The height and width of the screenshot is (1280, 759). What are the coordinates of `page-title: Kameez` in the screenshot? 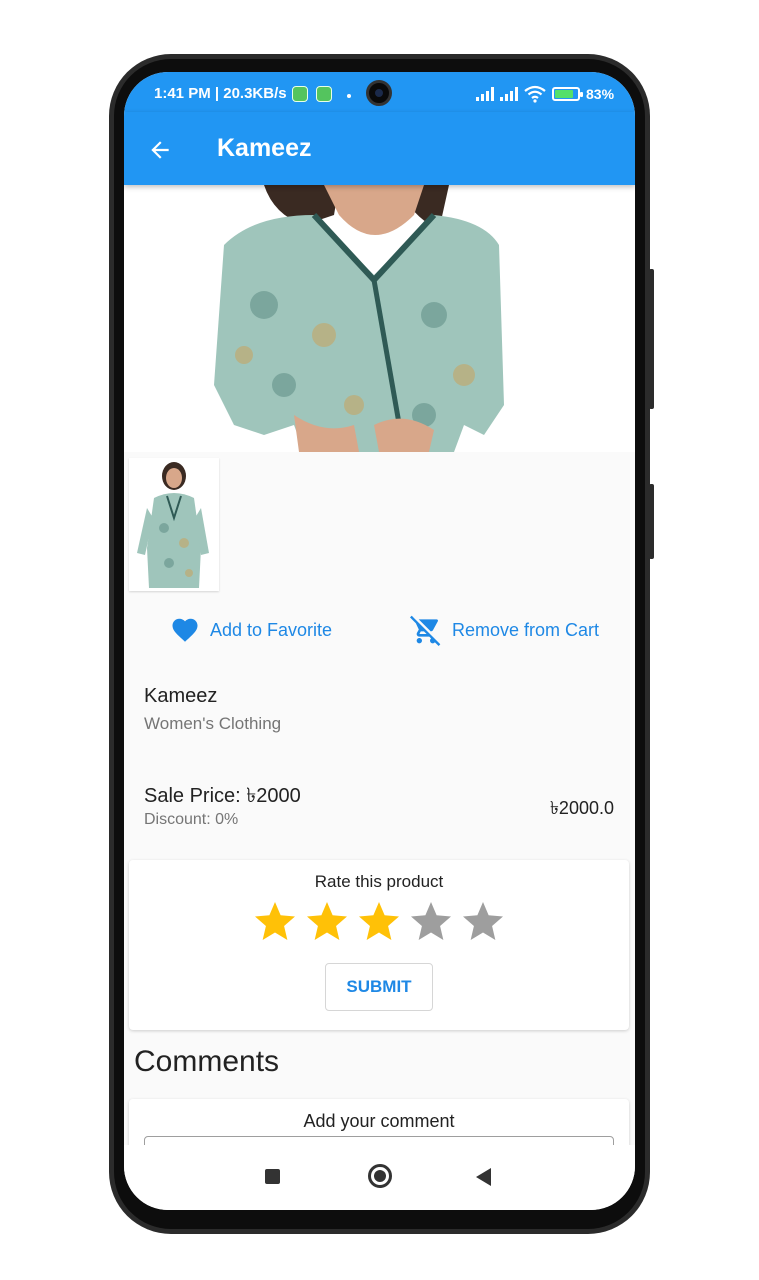 It's located at (264, 148).